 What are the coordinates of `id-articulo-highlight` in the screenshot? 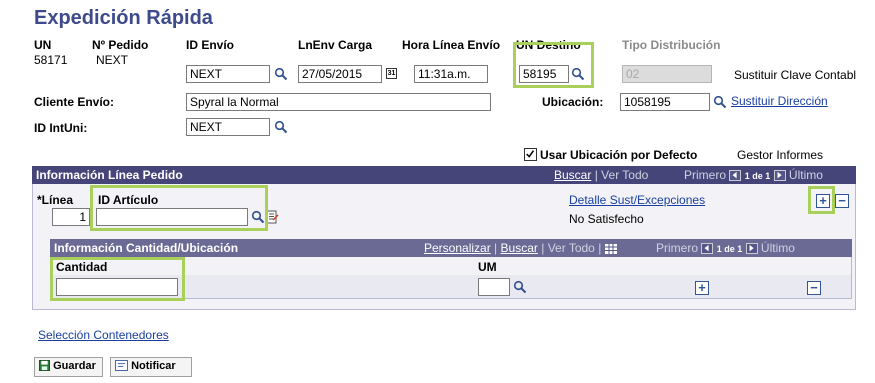 It's located at (179, 208).